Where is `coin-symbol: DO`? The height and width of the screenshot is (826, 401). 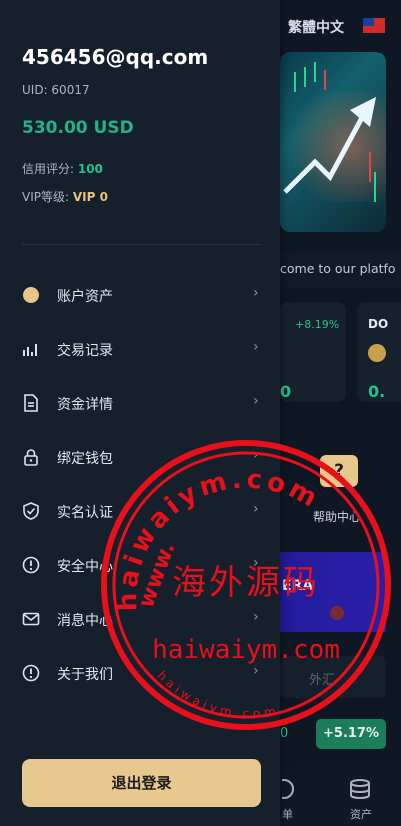
coin-symbol: DO is located at coordinates (378, 324).